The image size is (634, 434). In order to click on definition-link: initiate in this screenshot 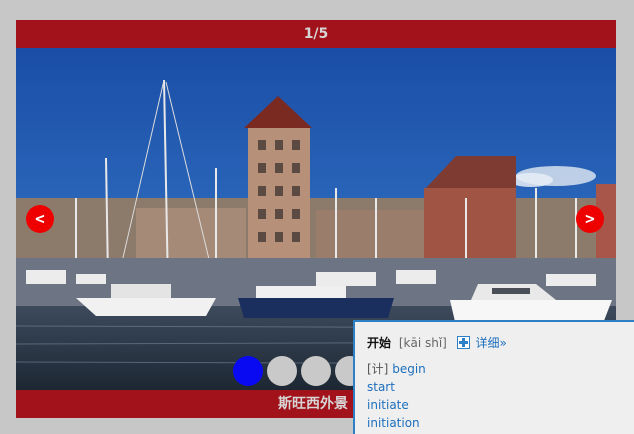, I will do `click(388, 405)`.